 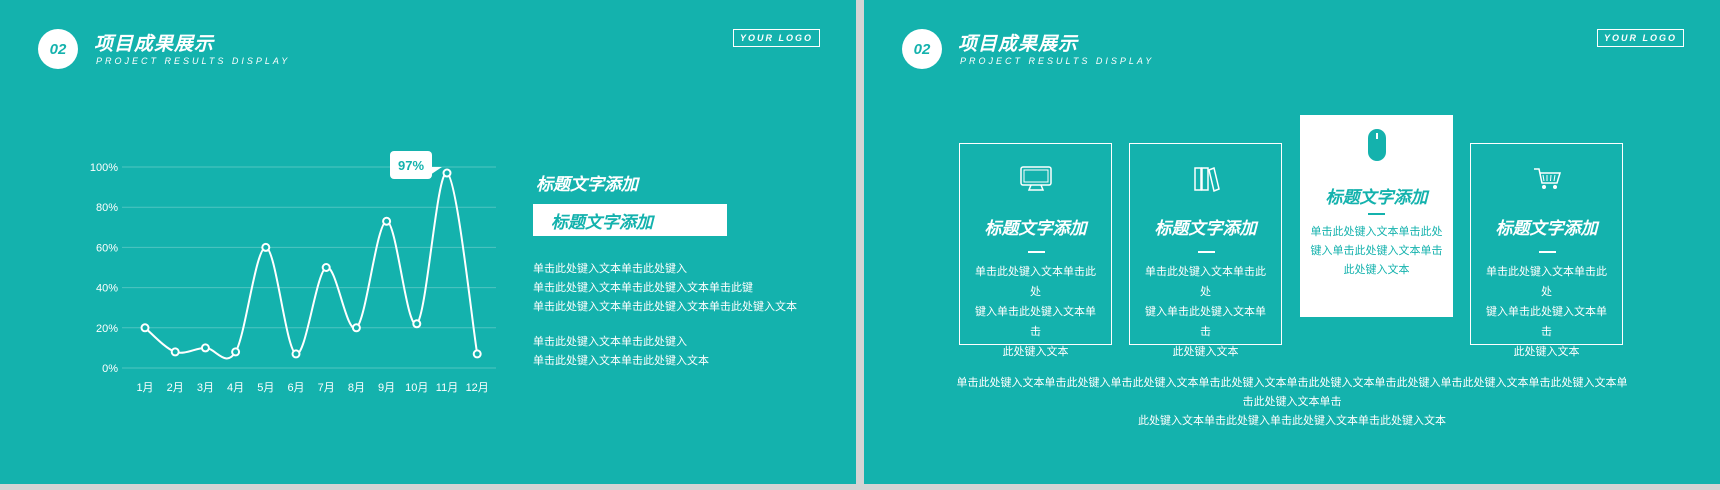 I want to click on page-subtitle: PROJECT RESULTS DISPLAY, so click(x=1057, y=61).